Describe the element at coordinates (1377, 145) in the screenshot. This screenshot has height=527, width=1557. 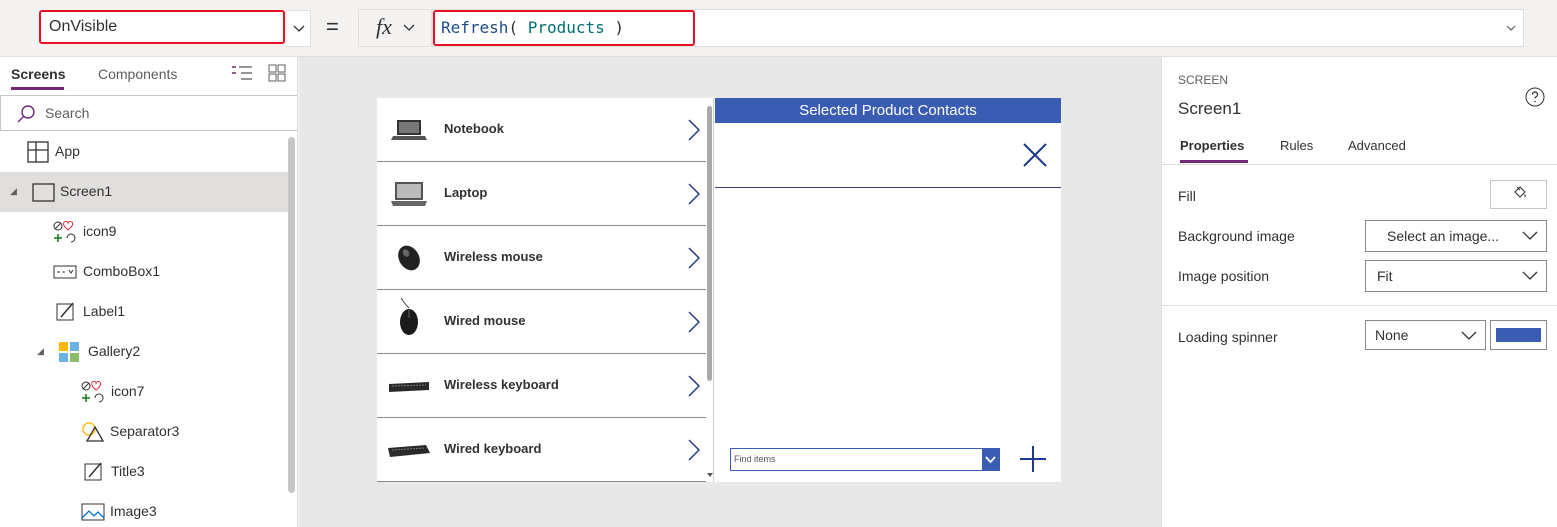
I see `tab-advanced: Advanced` at that location.